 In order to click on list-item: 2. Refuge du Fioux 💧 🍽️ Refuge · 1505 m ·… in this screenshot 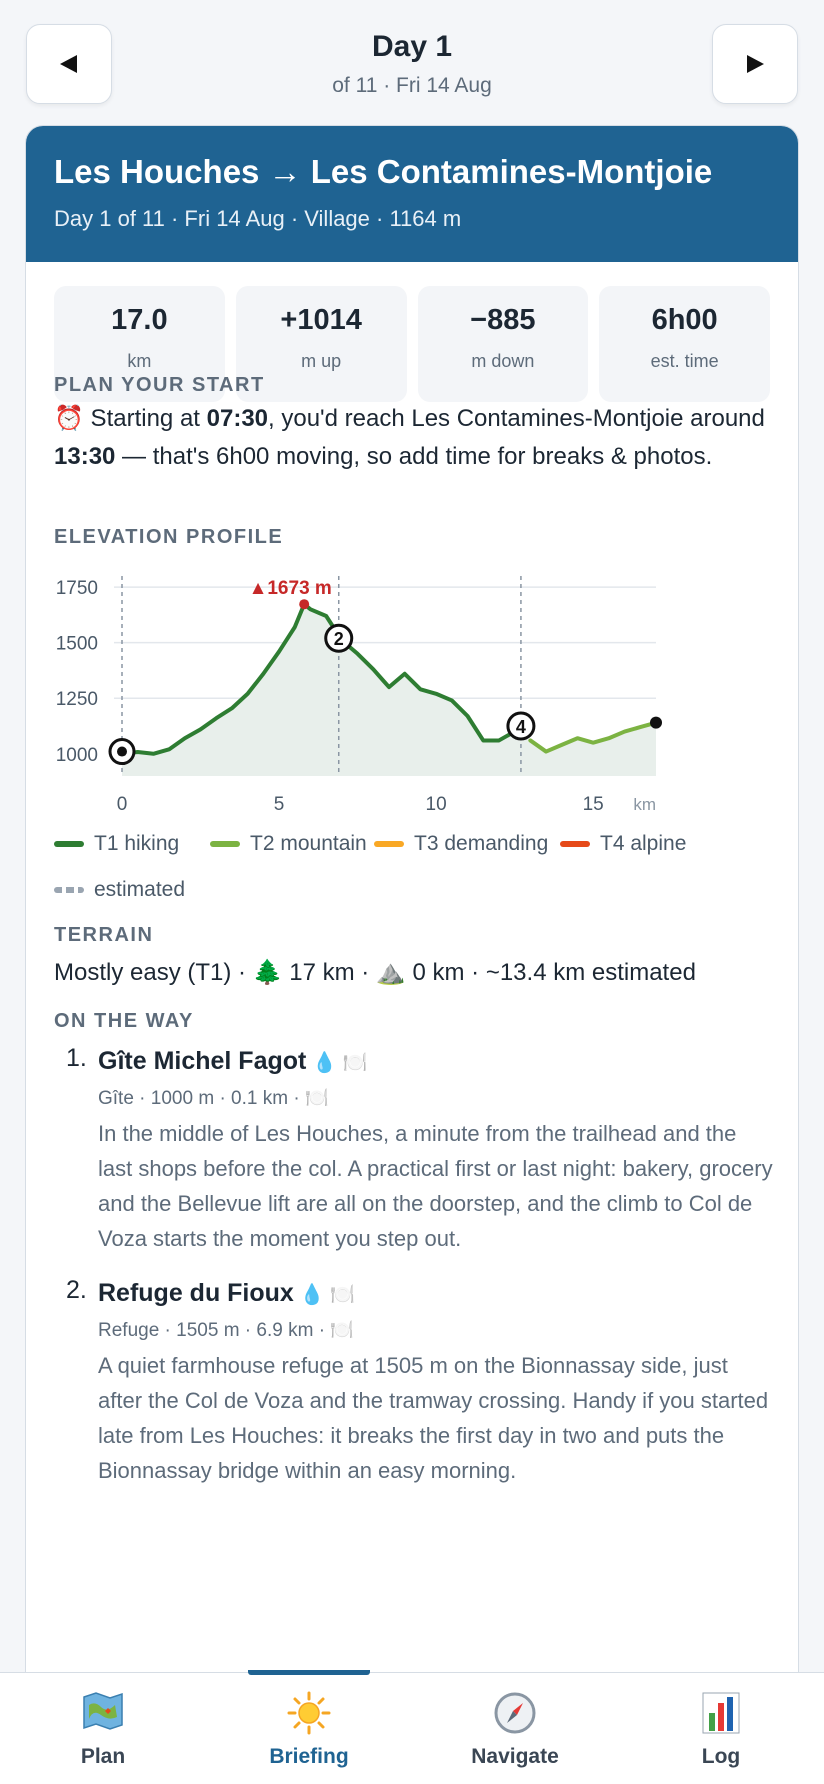, I will do `click(414, 1382)`.